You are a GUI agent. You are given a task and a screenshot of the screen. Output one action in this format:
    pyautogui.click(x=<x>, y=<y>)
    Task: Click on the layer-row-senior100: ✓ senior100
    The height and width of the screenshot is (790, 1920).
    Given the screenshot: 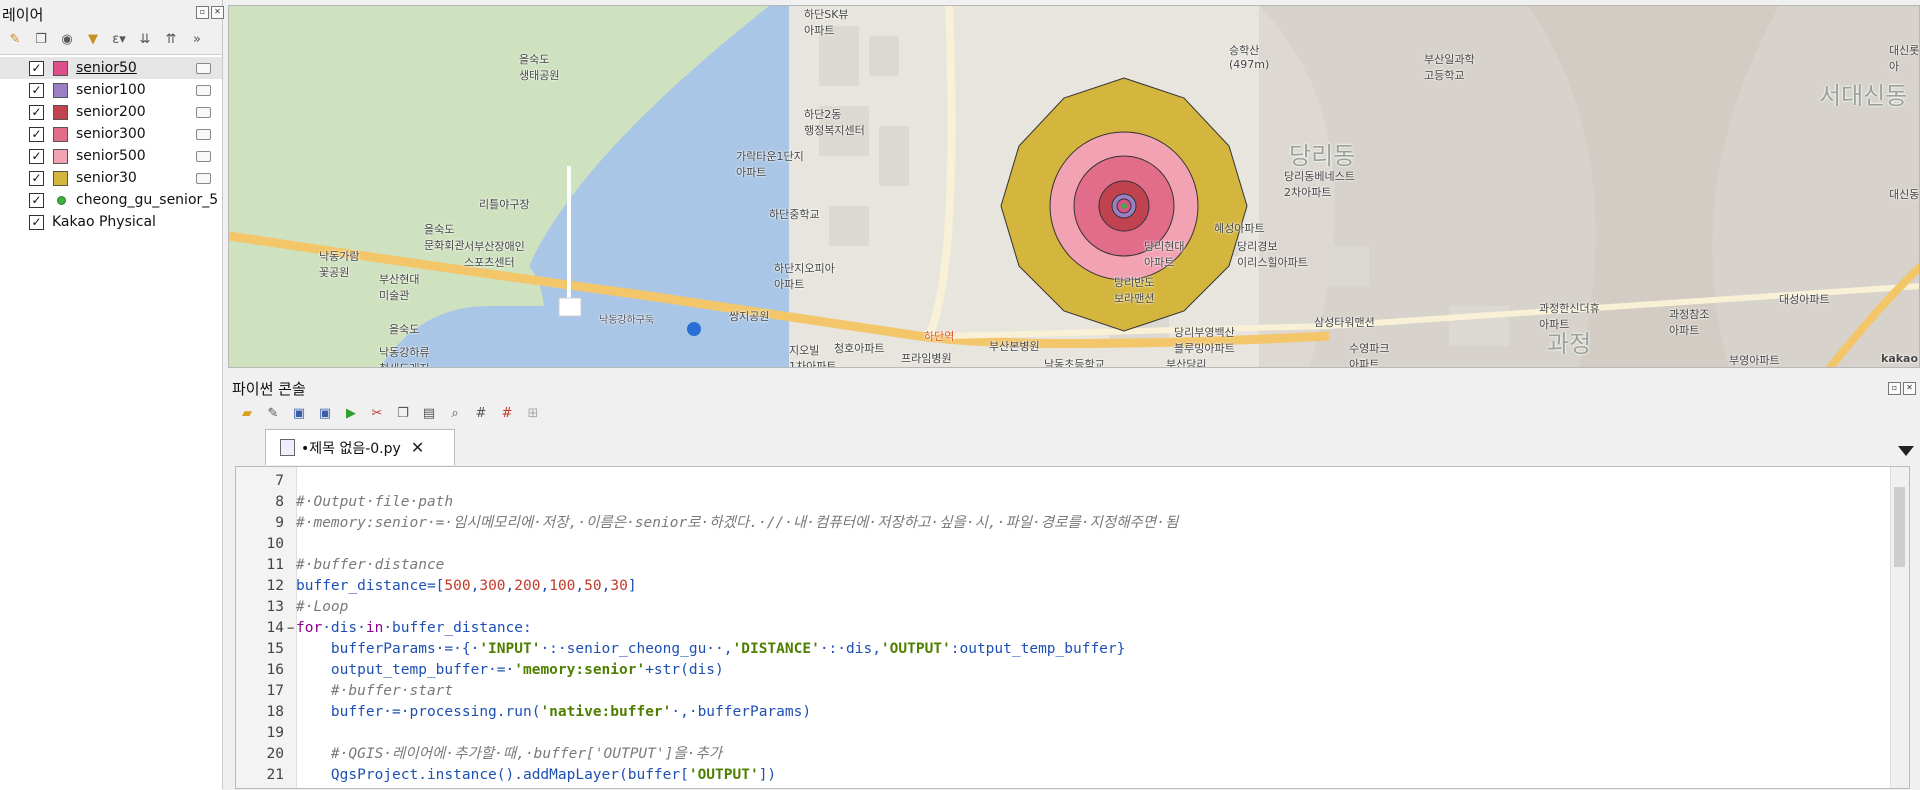 What is the action you would take?
    pyautogui.click(x=111, y=90)
    